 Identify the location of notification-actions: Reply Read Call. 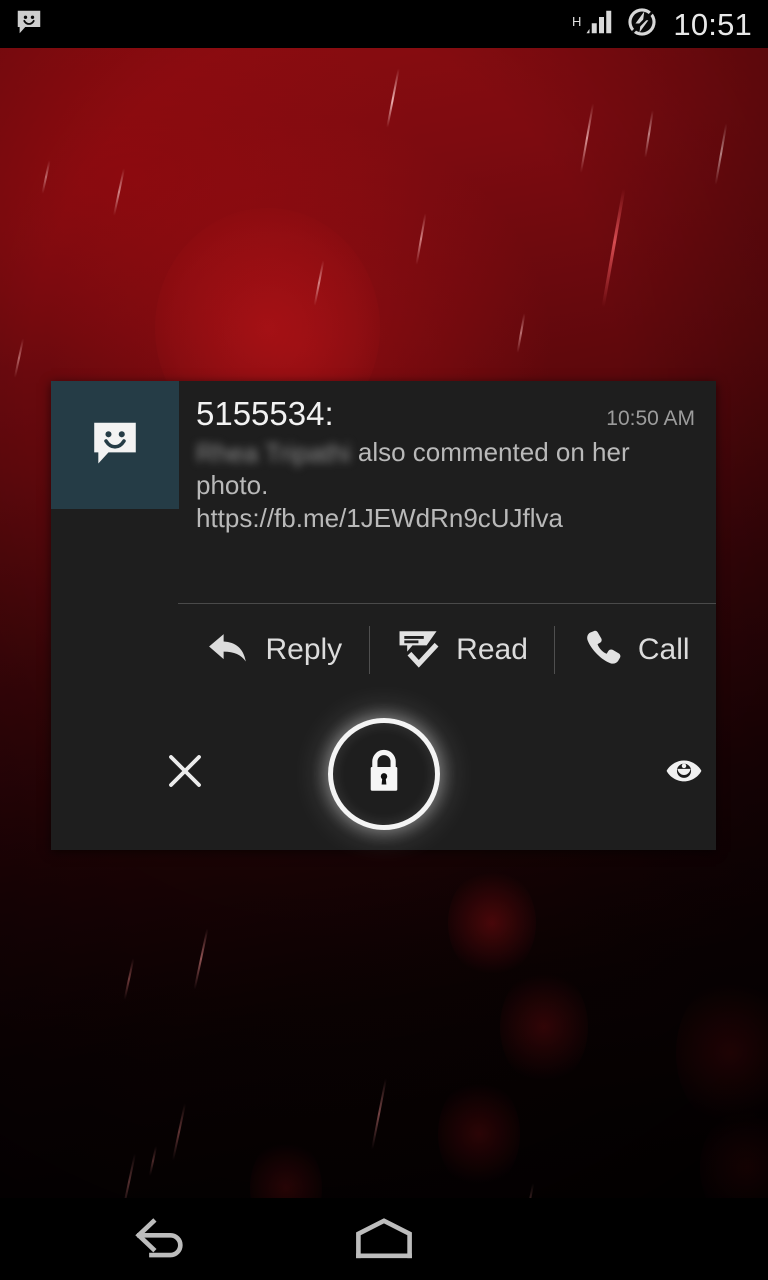
(447, 650).